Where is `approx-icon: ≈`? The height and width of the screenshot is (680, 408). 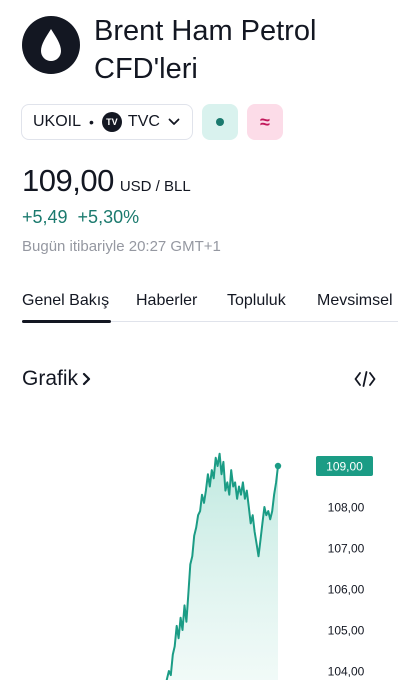 approx-icon: ≈ is located at coordinates (265, 121).